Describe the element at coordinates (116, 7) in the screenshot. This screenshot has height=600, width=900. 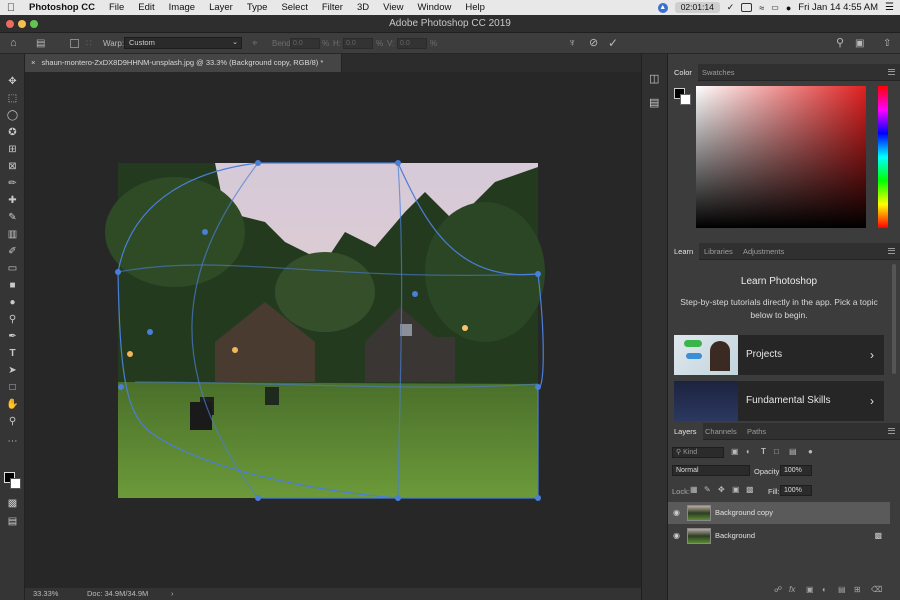
I see `menu-file: File` at that location.